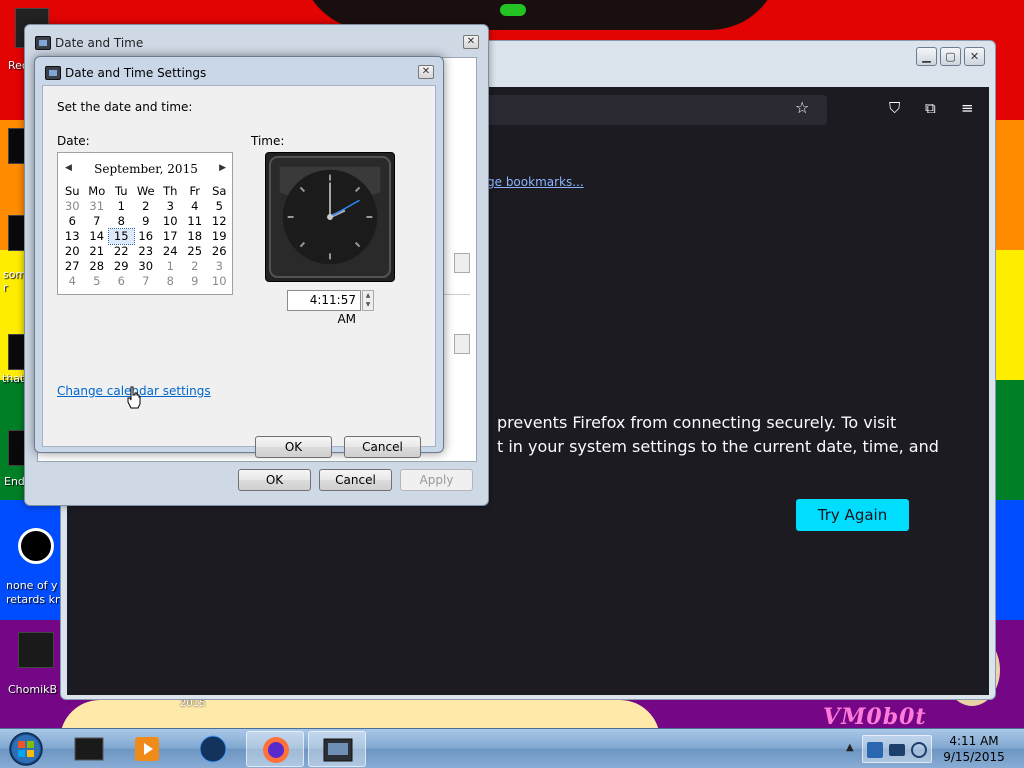 The height and width of the screenshot is (768, 1024). Describe the element at coordinates (14, 481) in the screenshot. I see `desktop-icon-label: End` at that location.